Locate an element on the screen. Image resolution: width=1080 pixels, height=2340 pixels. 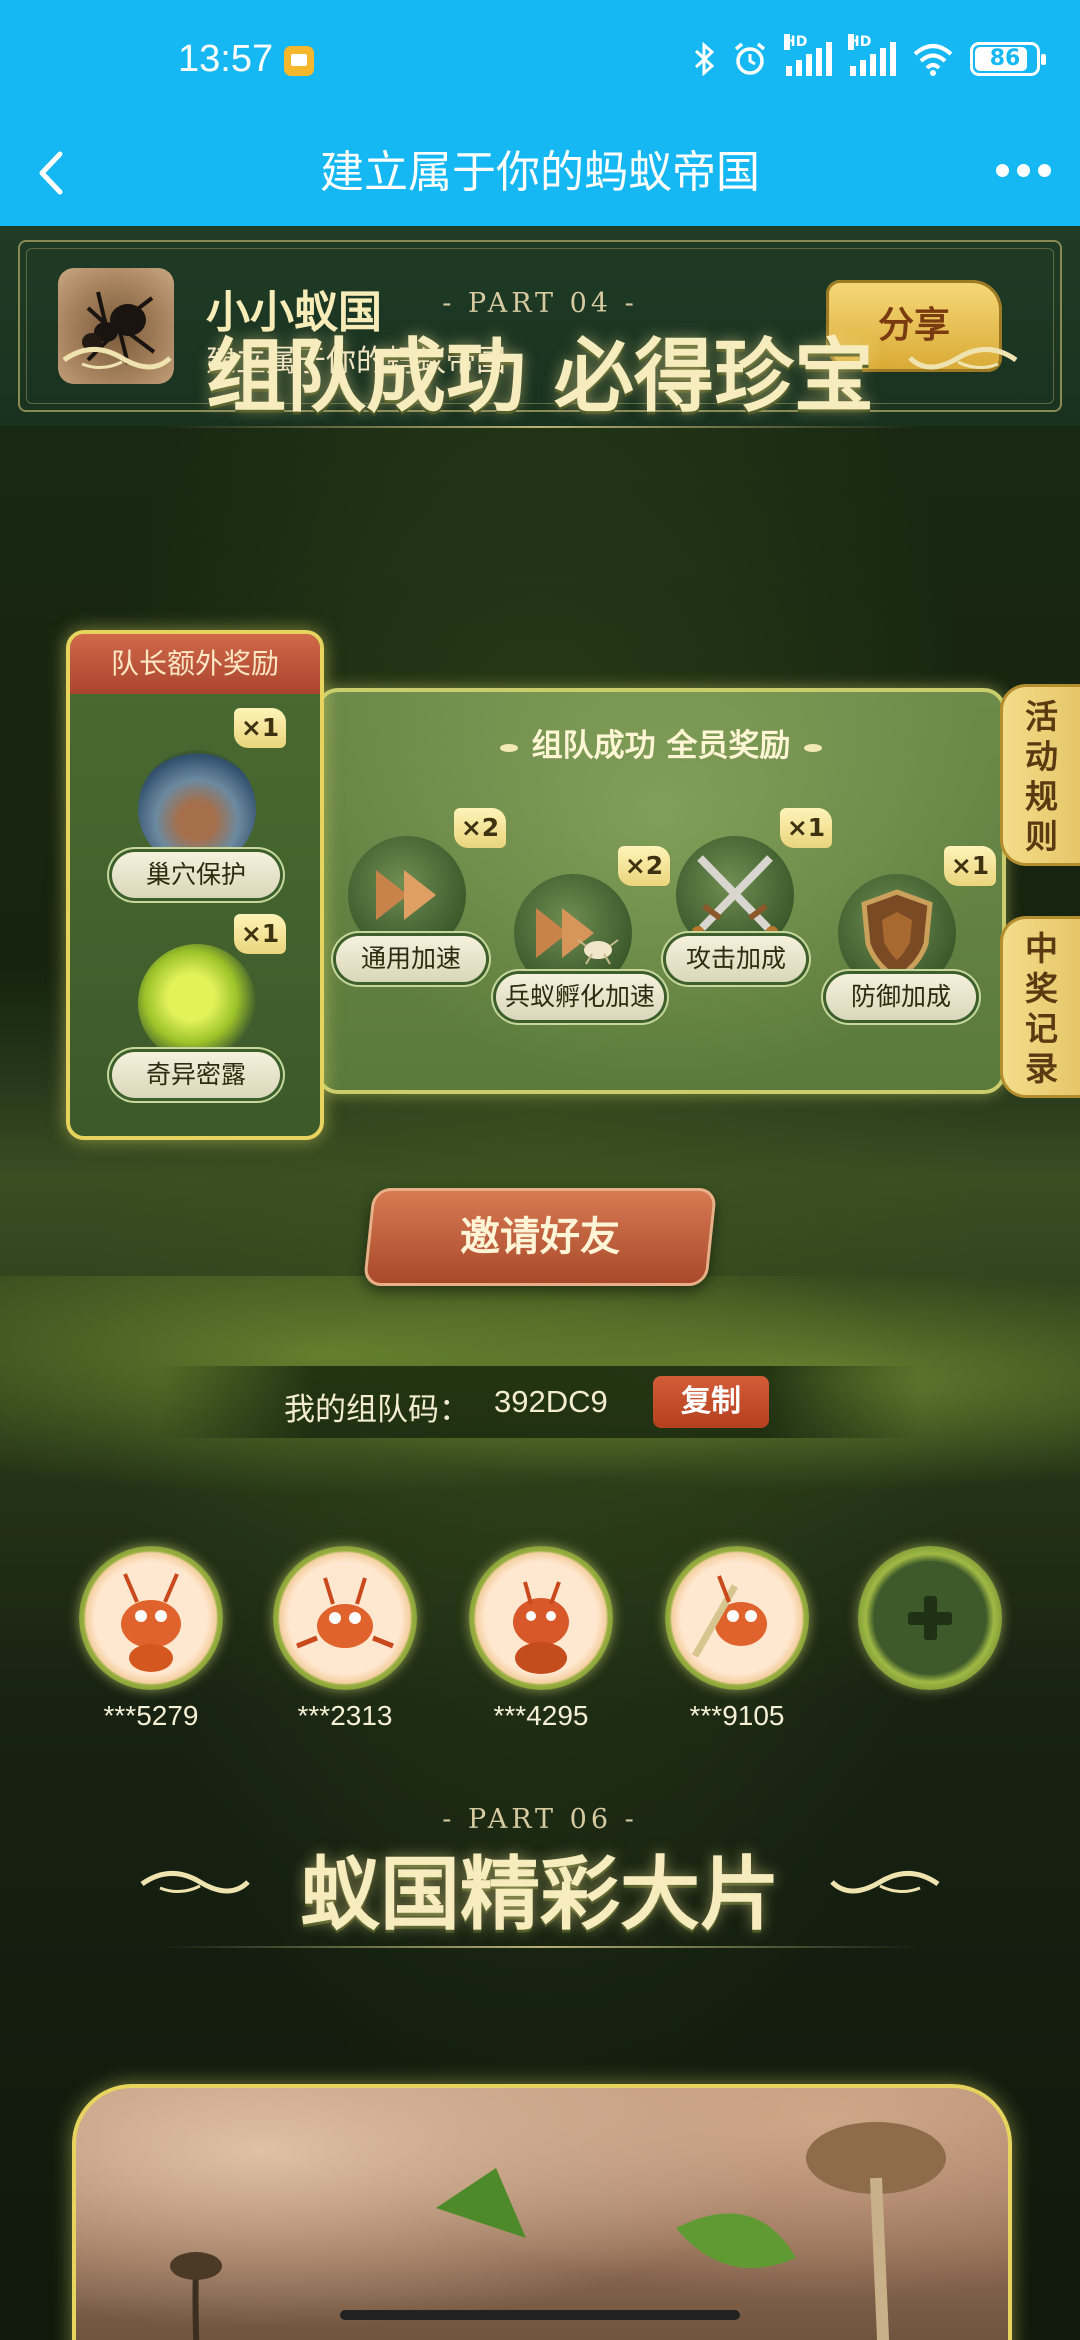
member-id: ***5279 is located at coordinates (151, 1715).